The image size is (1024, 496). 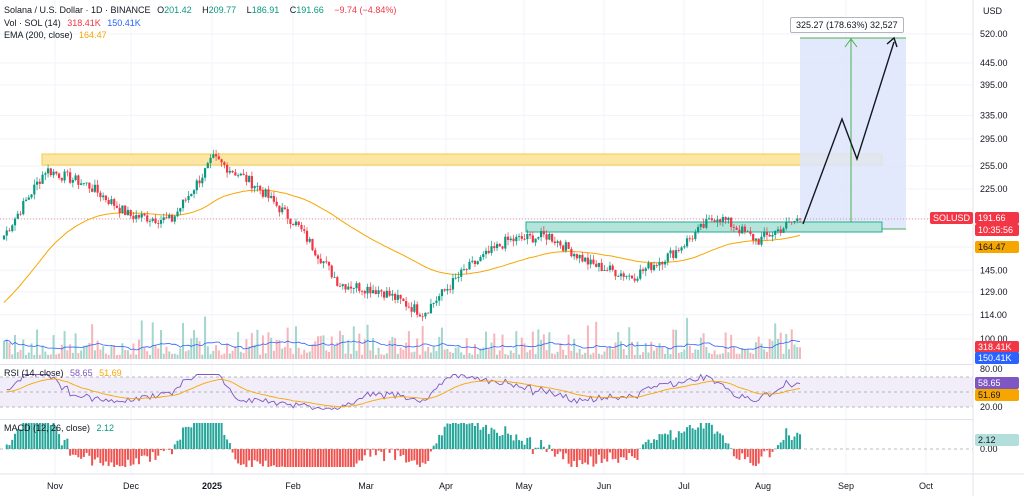 I want to click on pane-separator-macd, so click(x=486, y=419).